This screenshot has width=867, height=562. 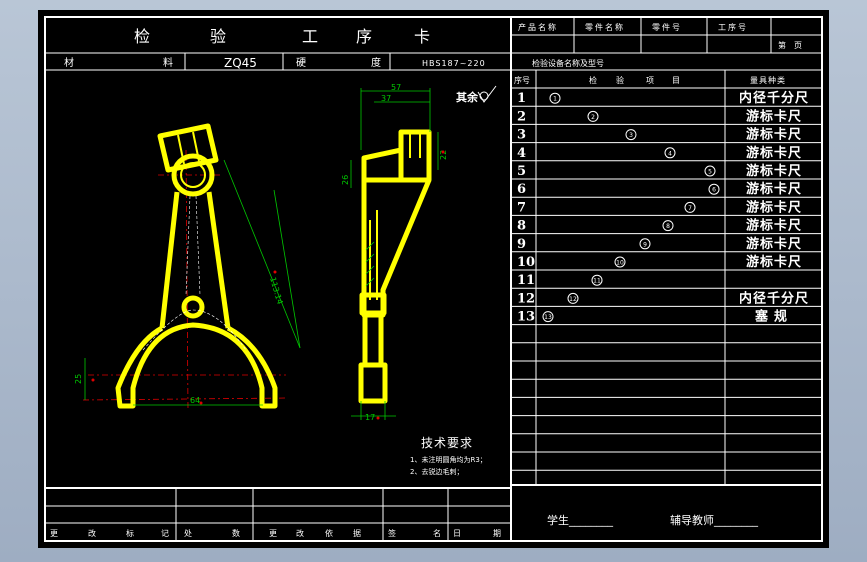 I want to click on row-number: 9, so click(x=521, y=244).